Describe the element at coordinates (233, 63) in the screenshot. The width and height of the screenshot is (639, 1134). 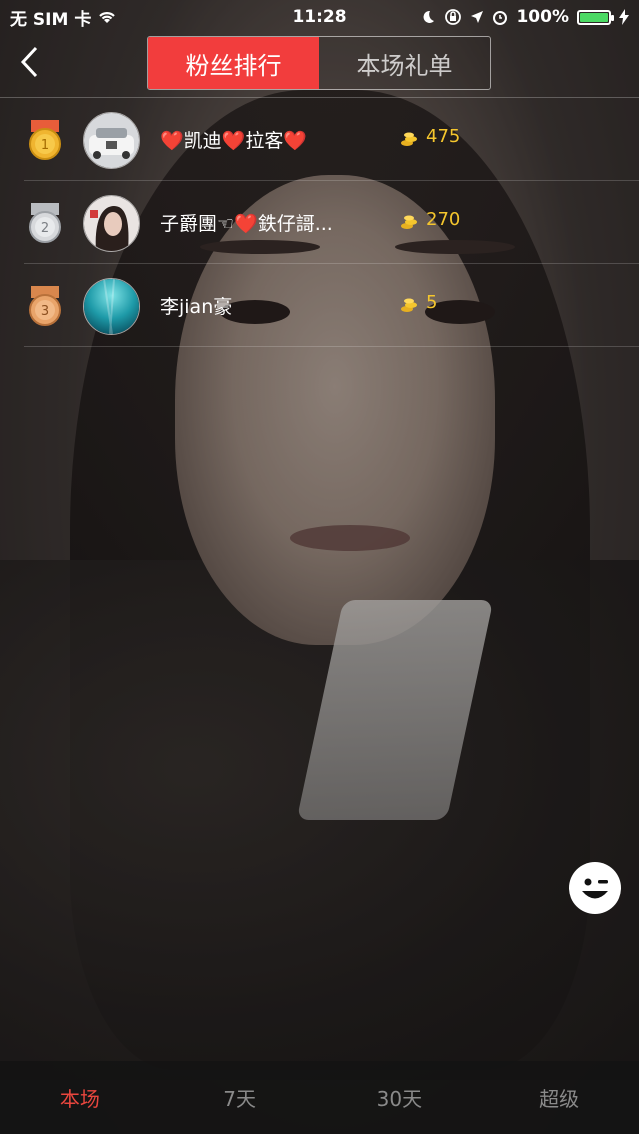
I see `tab-fan-ranking: 粉丝排行` at that location.